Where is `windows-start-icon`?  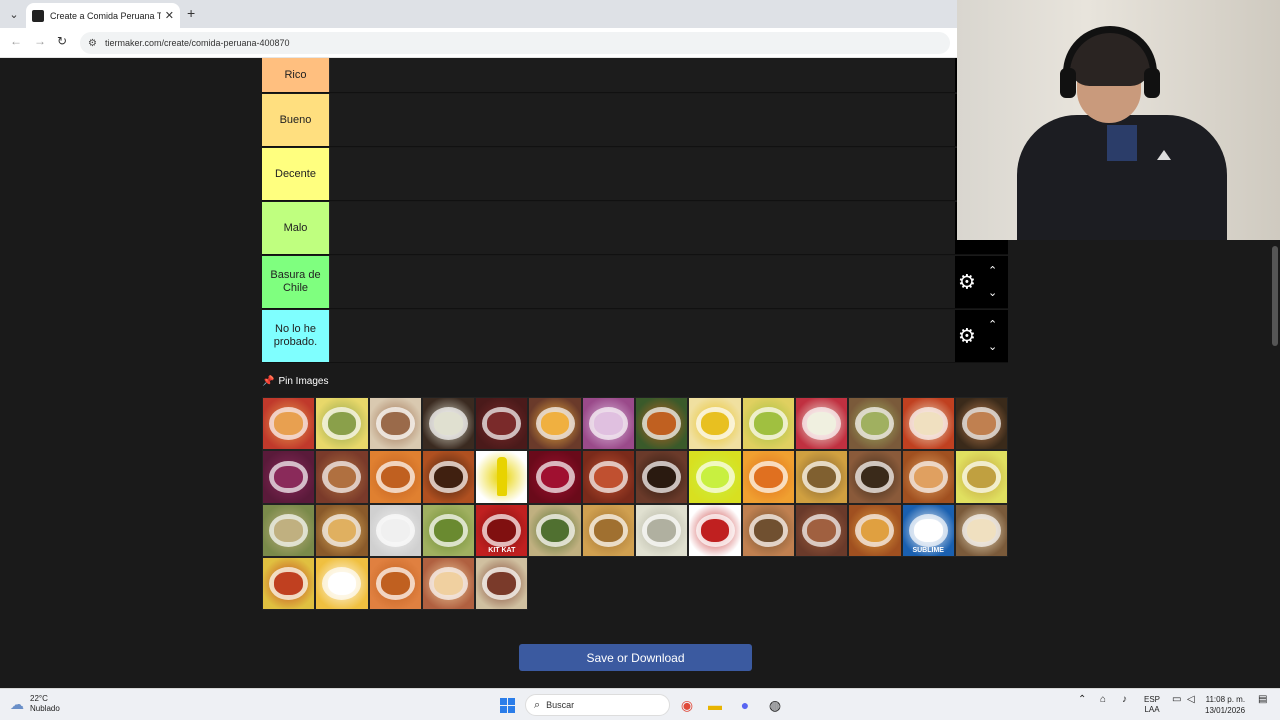 windows-start-icon is located at coordinates (507, 705).